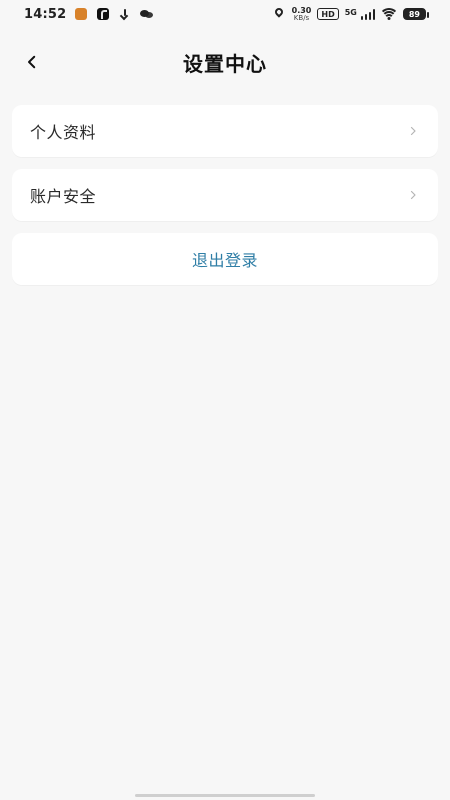 The image size is (450, 800). Describe the element at coordinates (89, 14) in the screenshot. I see `status-left: 14:52` at that location.